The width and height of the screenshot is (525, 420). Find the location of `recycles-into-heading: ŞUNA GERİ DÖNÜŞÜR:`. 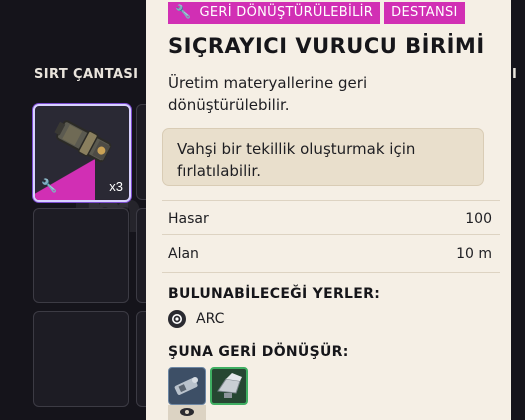

recycles-into-heading: ŞUNA GERİ DÖNÜŞÜR: is located at coordinates (258, 352).